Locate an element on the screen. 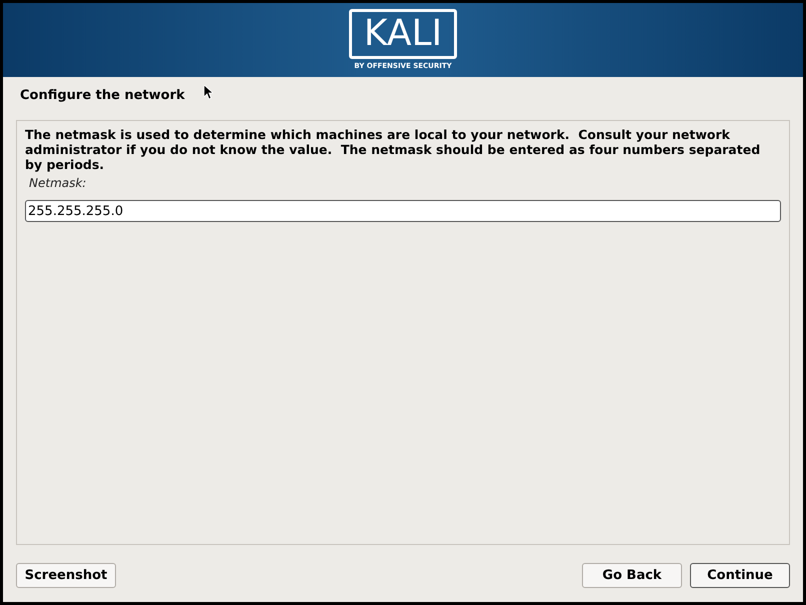  page-title: Configure the network is located at coordinates (102, 96).